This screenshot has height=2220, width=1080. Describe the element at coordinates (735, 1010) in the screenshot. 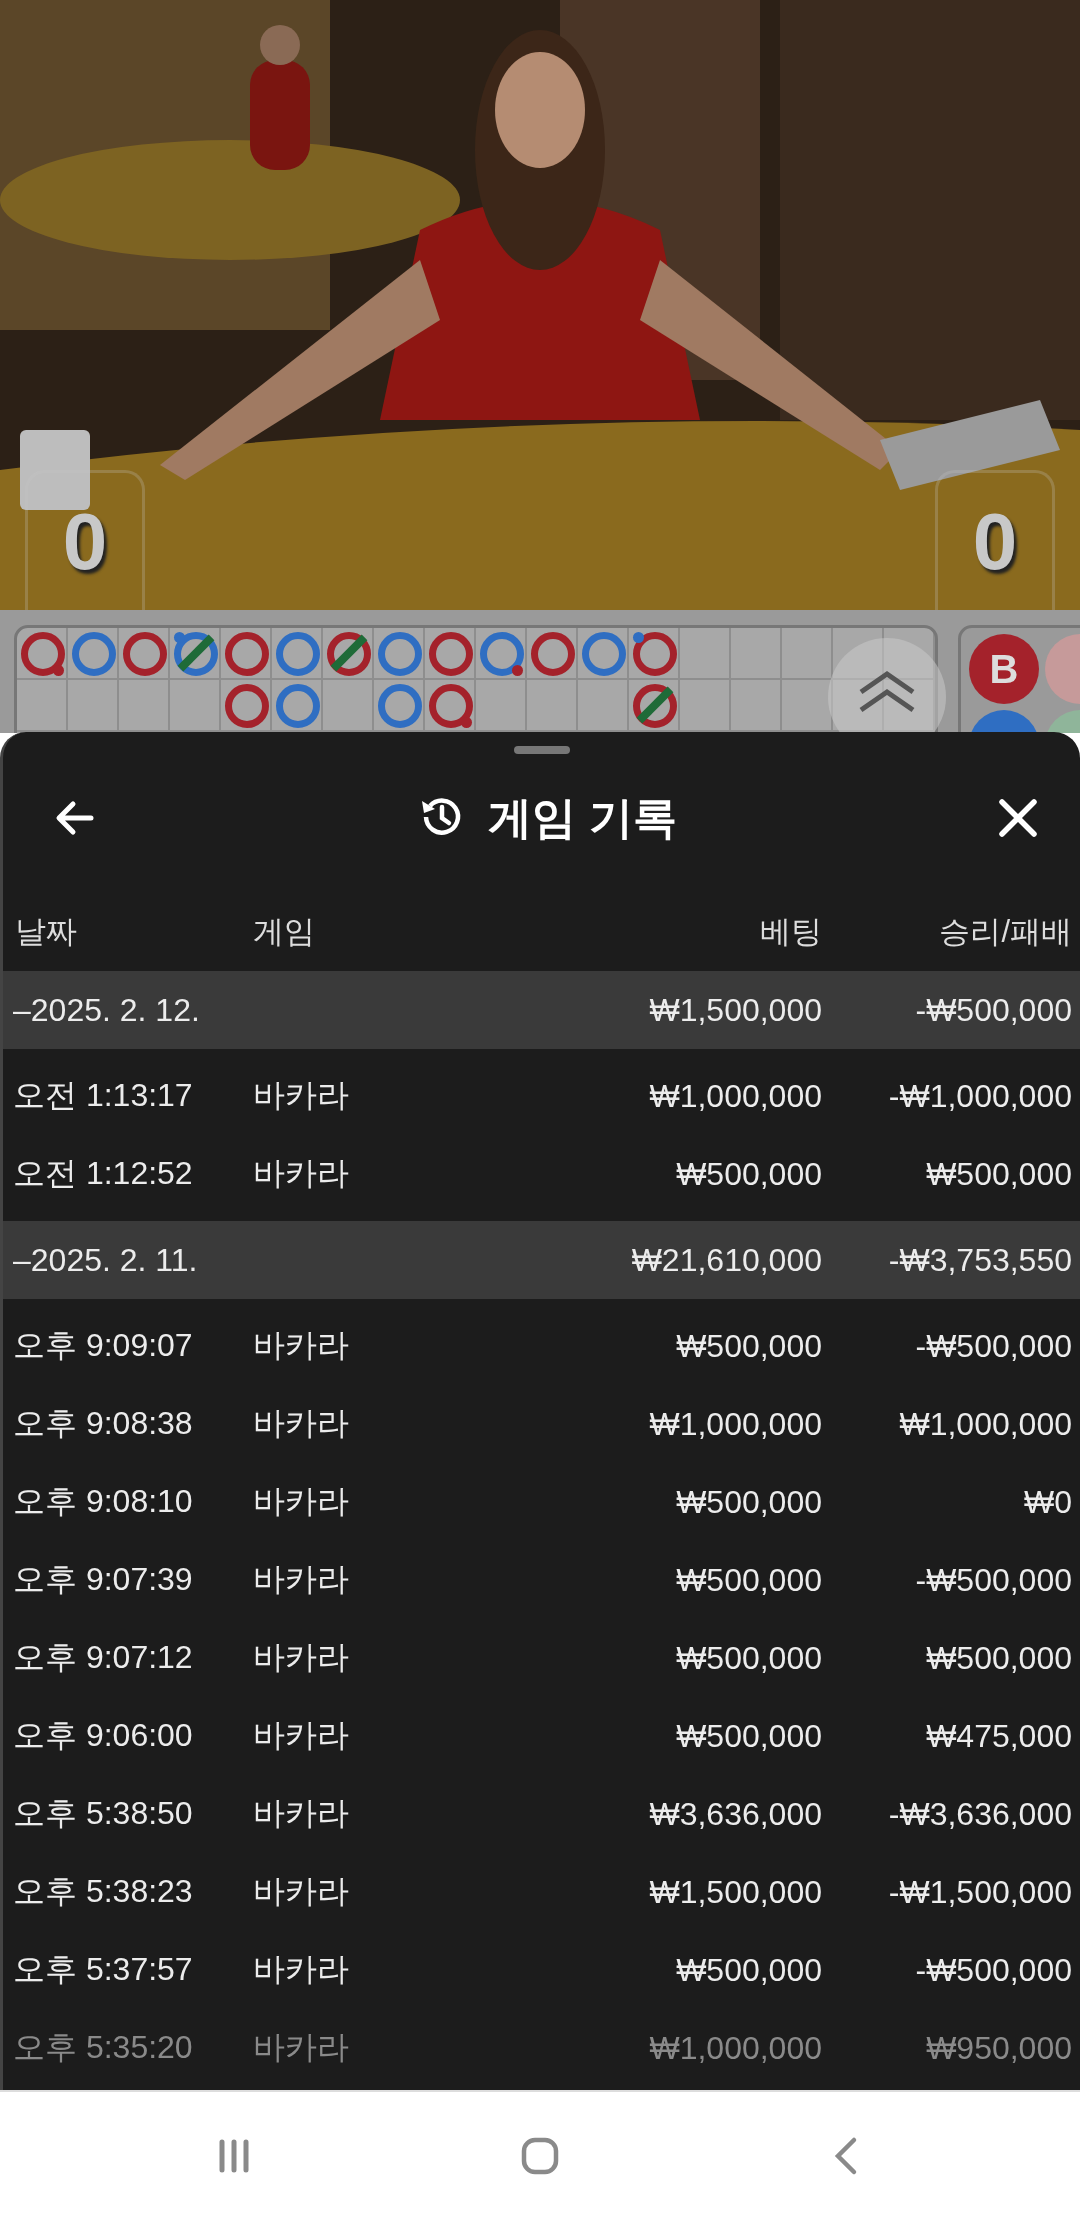

I see `date-group-cell-text: ₩1,500,000` at that location.